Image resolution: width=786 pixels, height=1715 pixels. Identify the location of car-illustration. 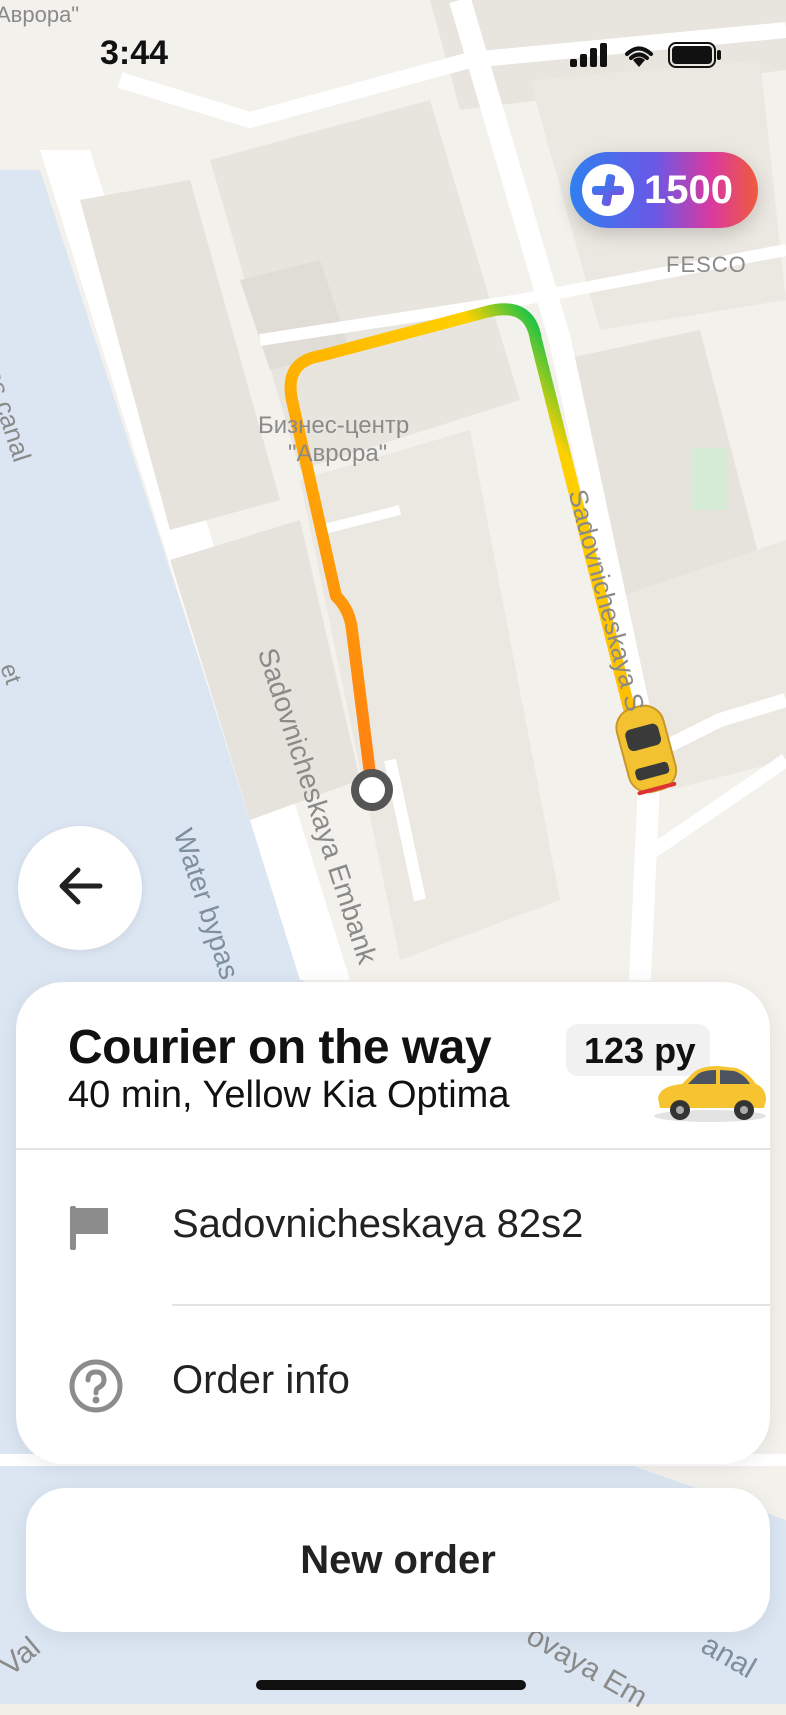
(711, 1095).